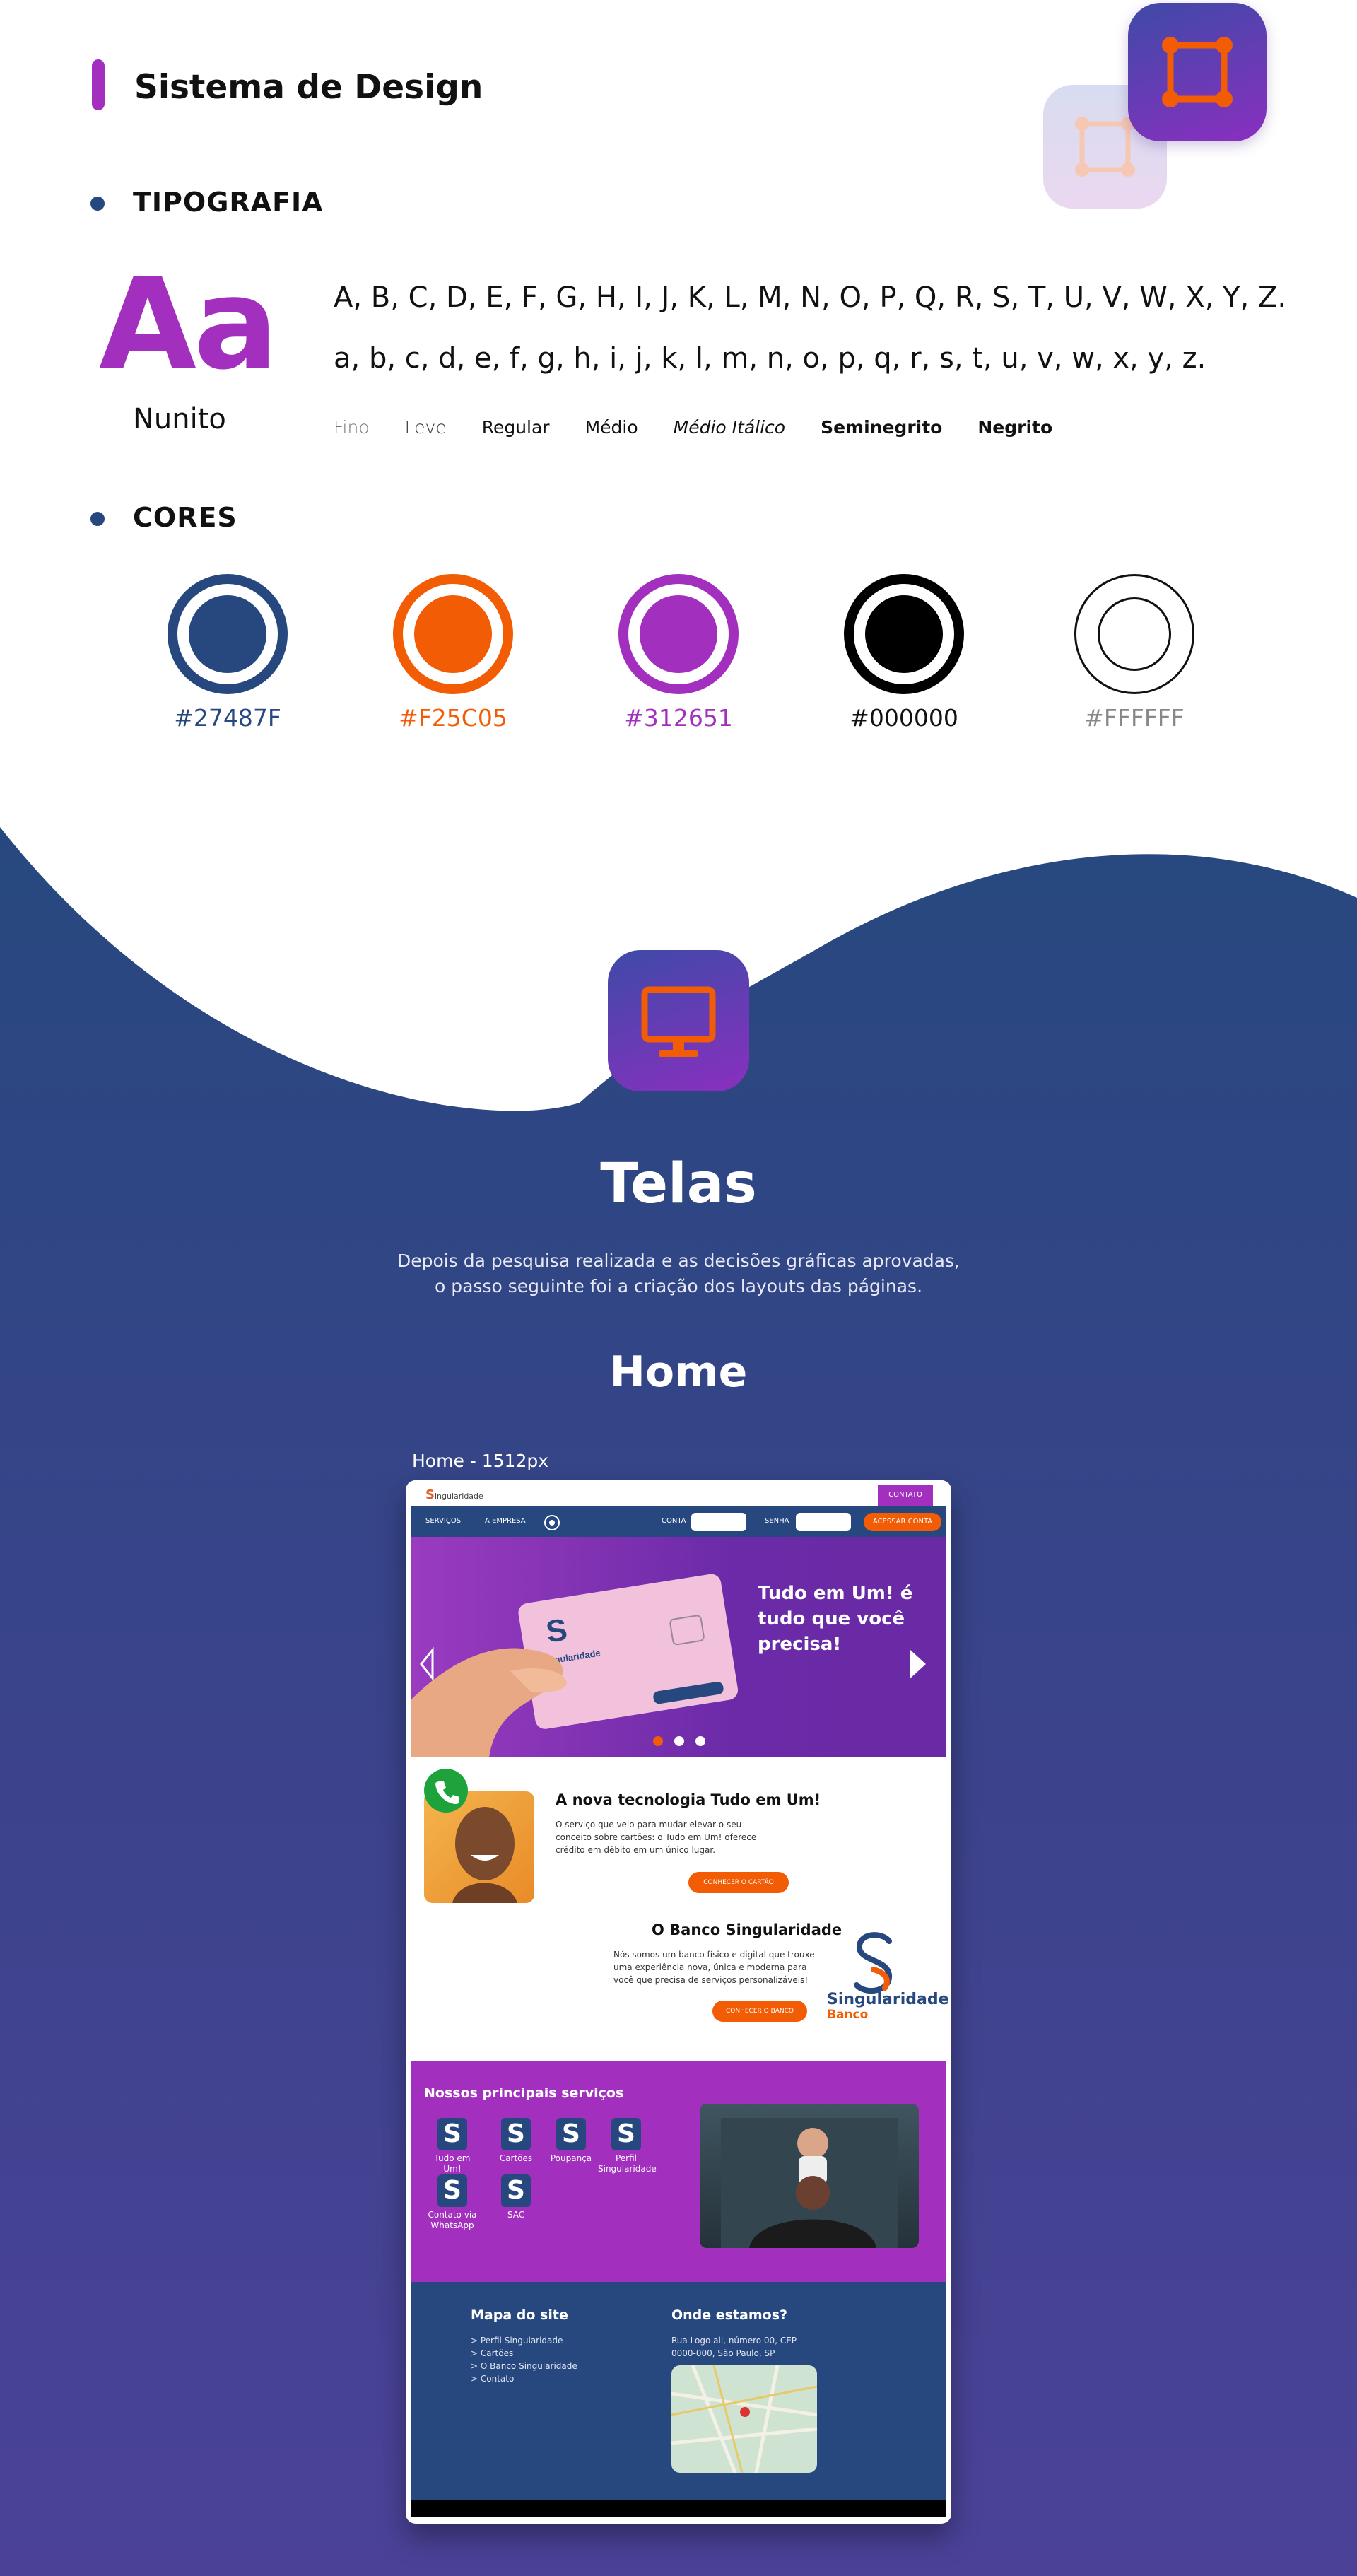  I want to click on hero-headline: Tudo em Um! é tudo que você precisa!, so click(835, 1619).